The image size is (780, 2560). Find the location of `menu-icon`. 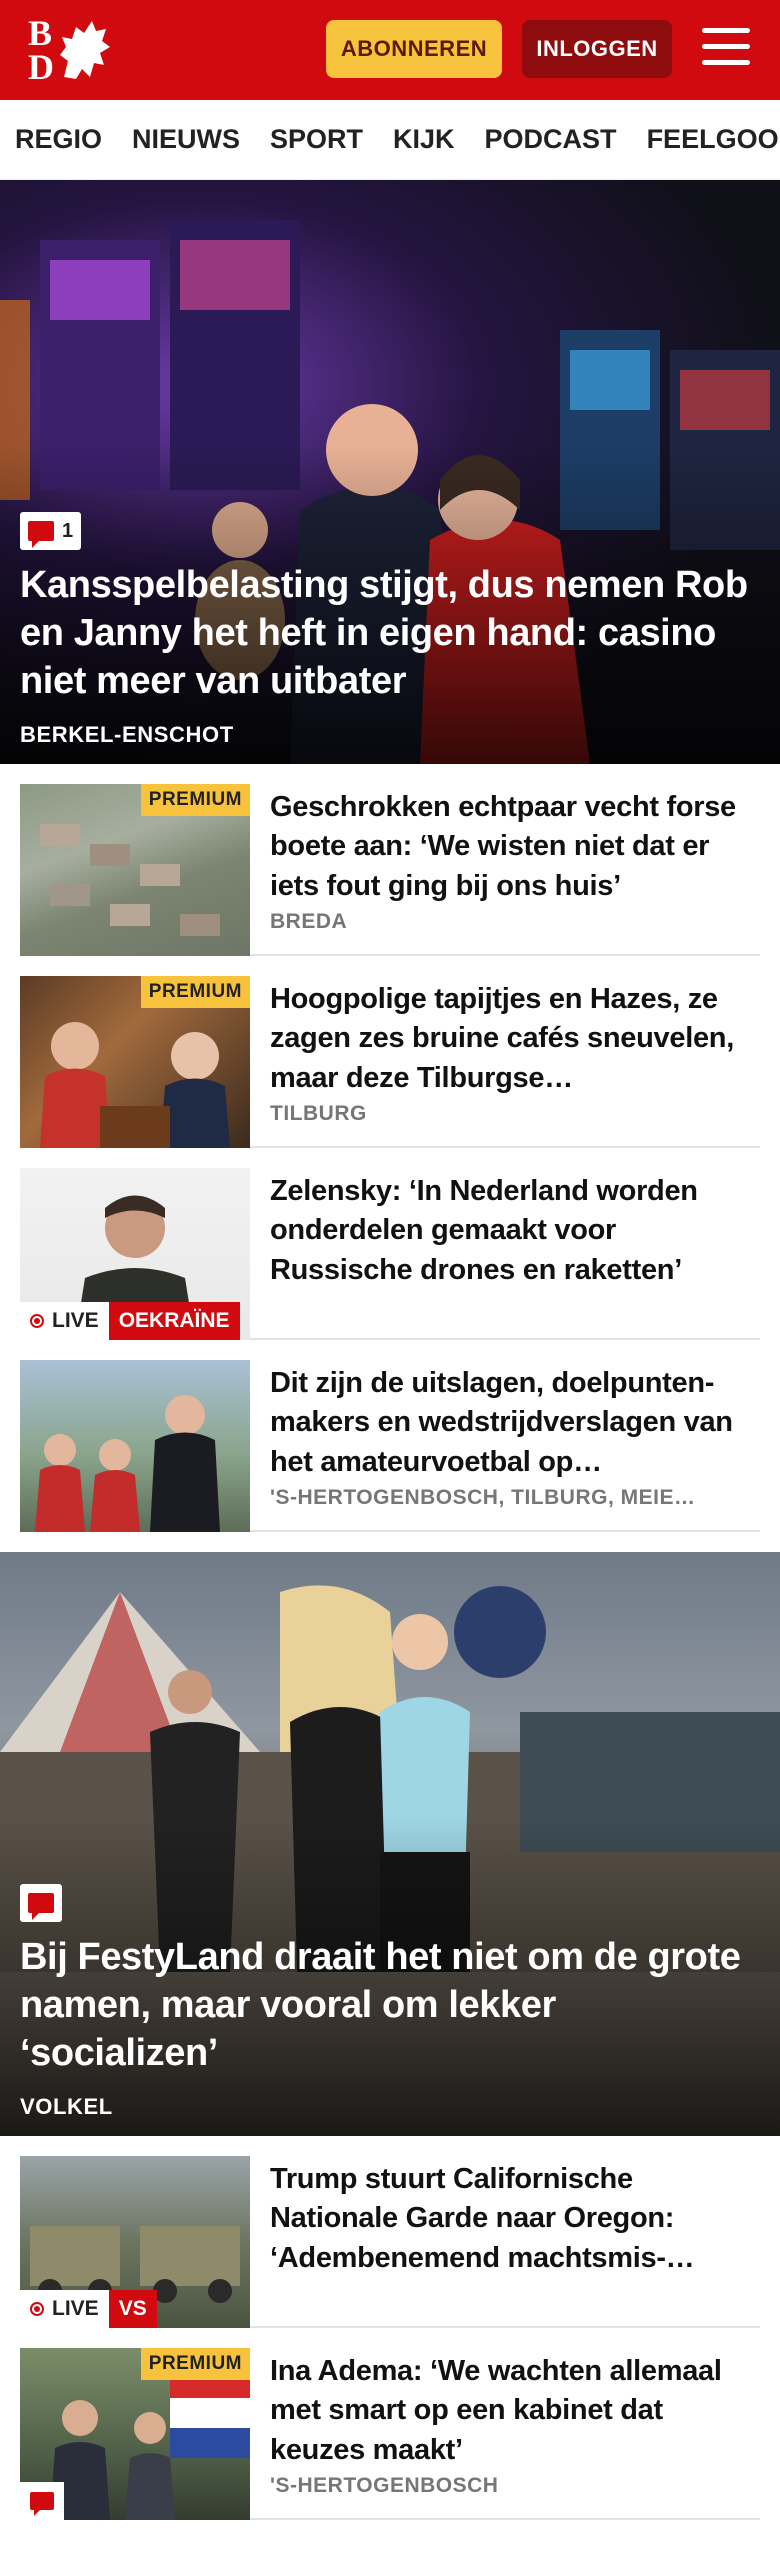

menu-icon is located at coordinates (726, 49).